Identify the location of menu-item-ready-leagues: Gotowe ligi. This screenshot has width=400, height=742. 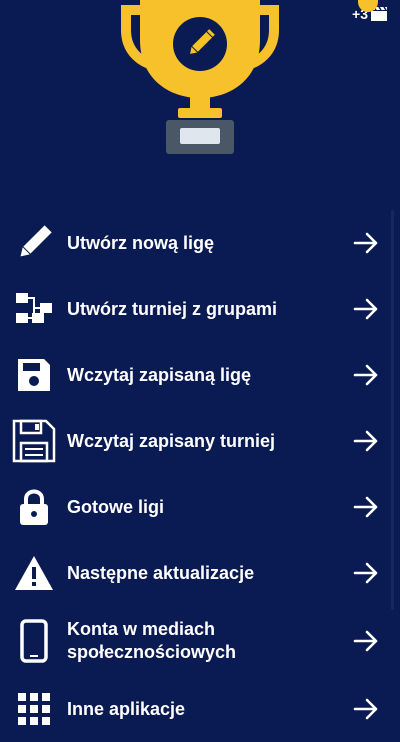
(200, 507).